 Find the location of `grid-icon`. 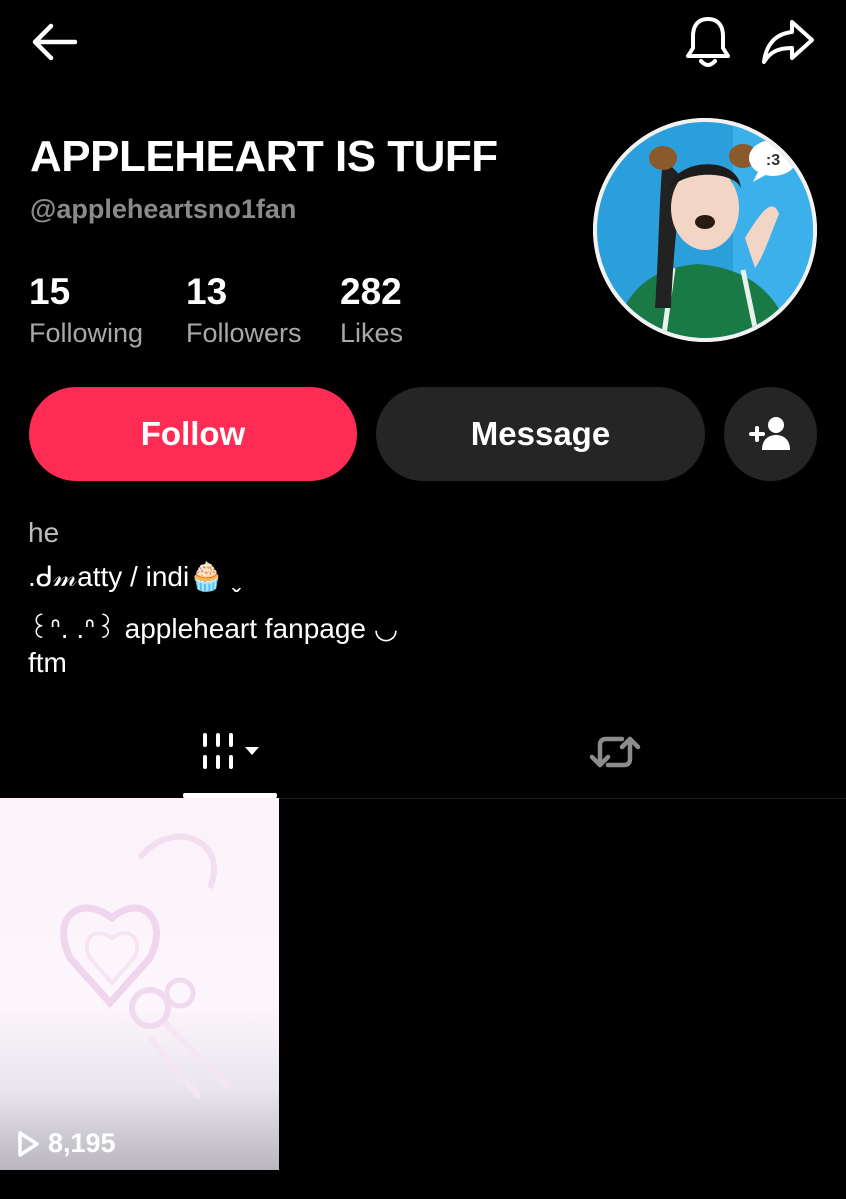

grid-icon is located at coordinates (231, 751).